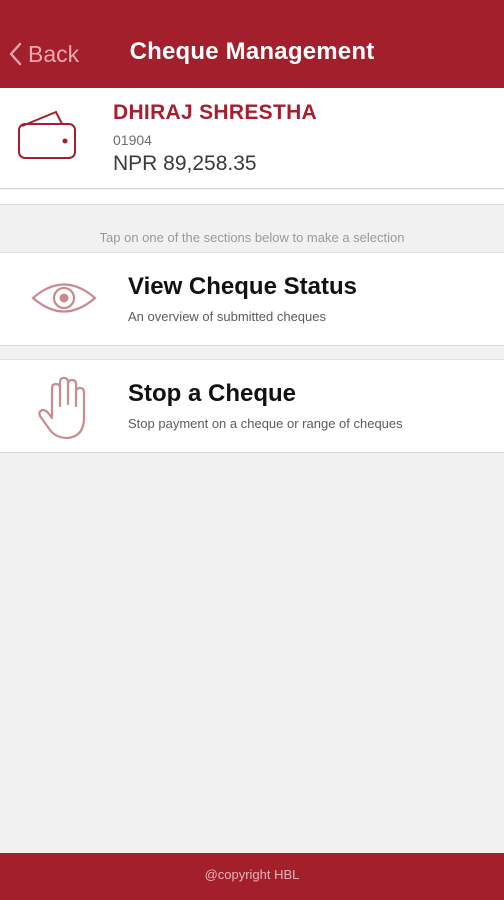 The image size is (504, 900). I want to click on divider, so click(252, 197).